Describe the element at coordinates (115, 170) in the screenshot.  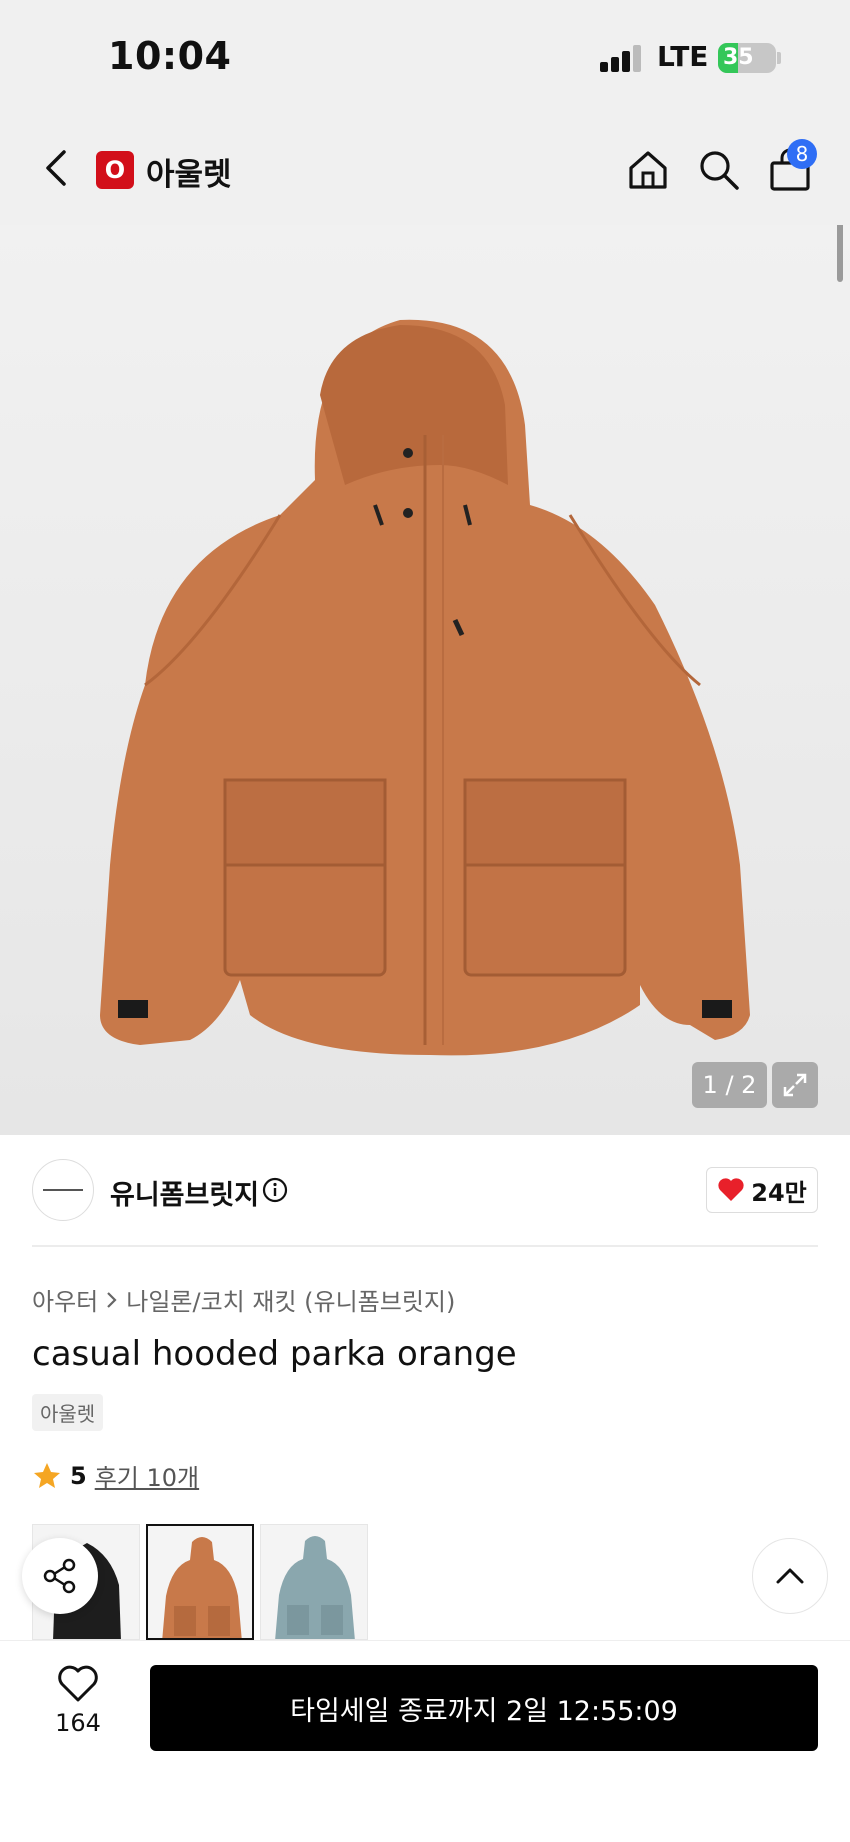
I see `brand-logo: O` at that location.